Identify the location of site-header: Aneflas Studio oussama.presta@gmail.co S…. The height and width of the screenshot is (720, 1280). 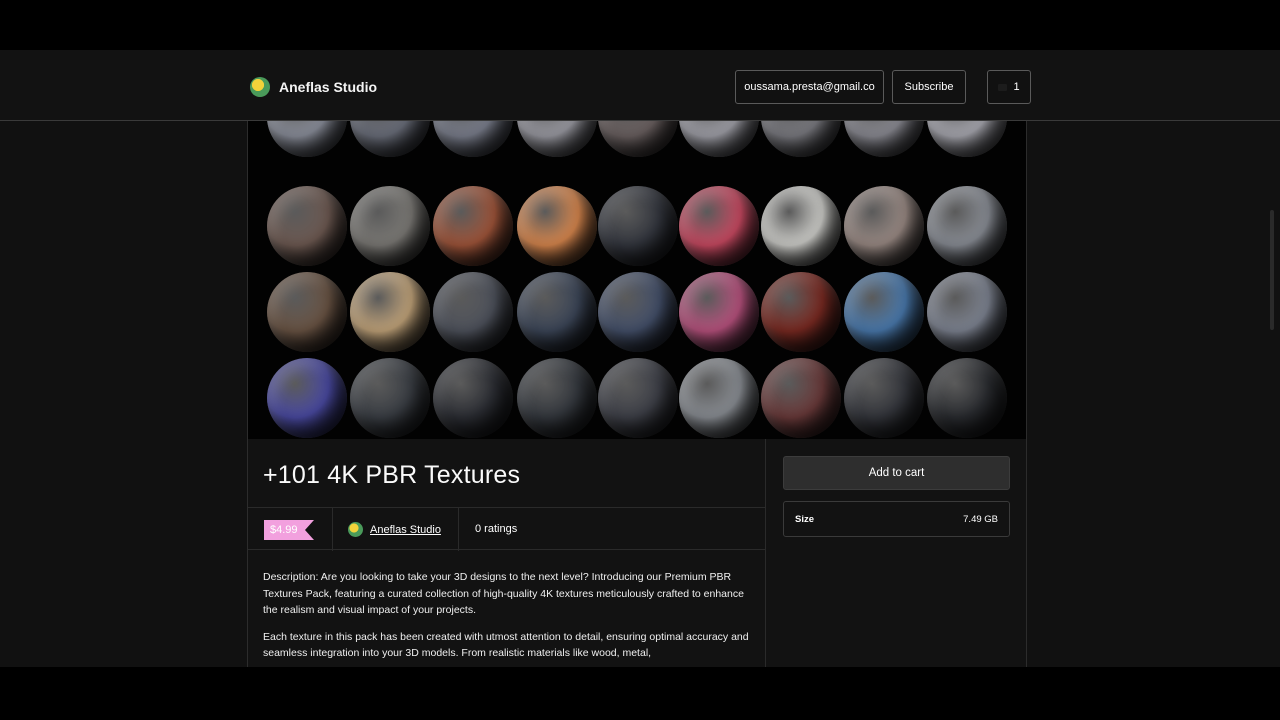
(640, 85).